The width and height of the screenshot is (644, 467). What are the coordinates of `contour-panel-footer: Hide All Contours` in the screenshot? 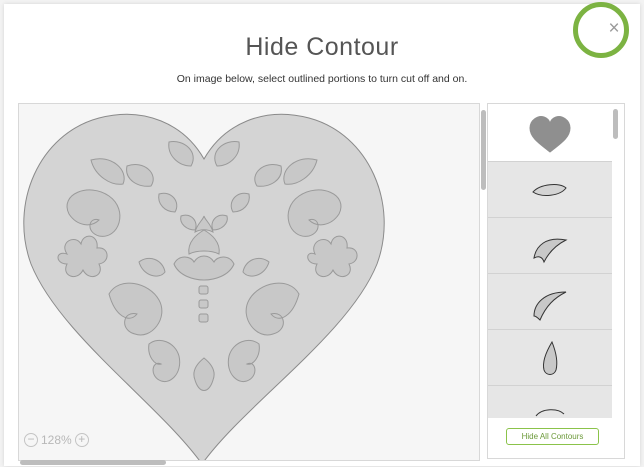 It's located at (555, 437).